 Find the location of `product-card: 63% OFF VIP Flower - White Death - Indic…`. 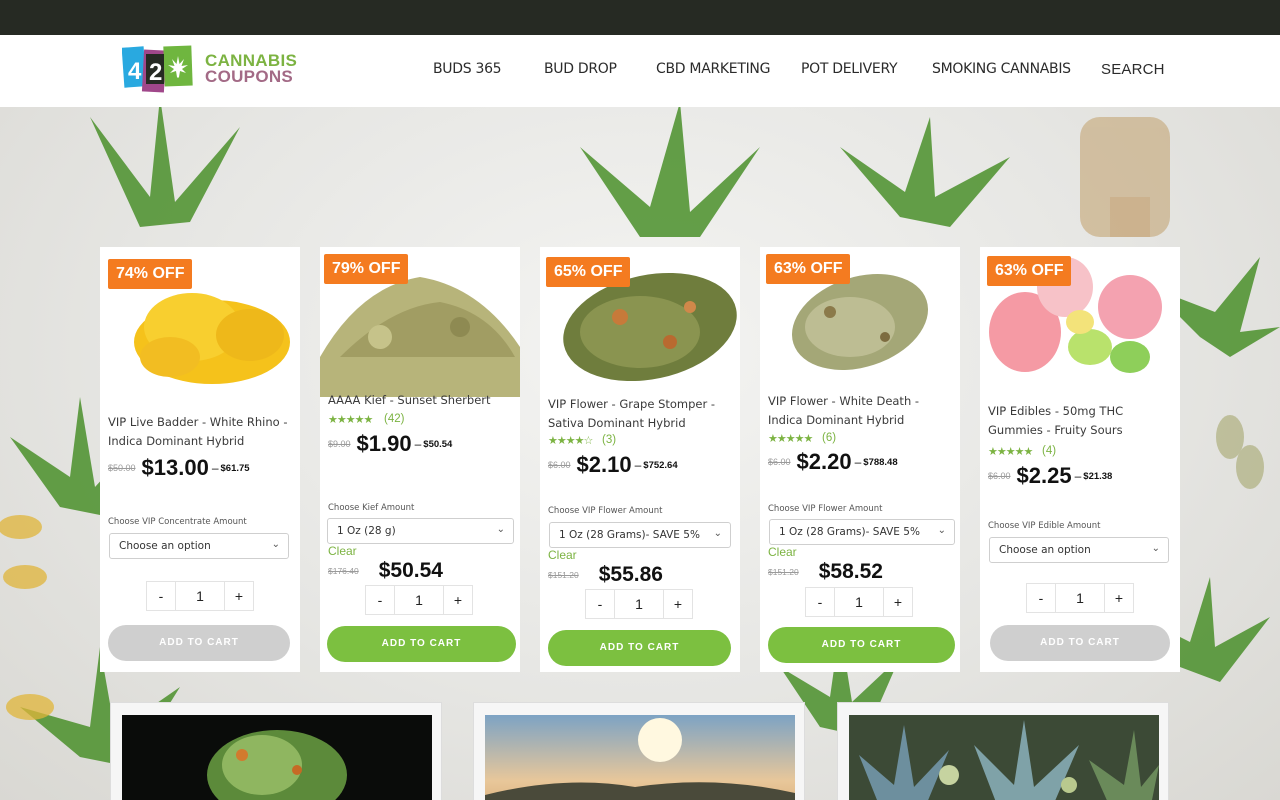

product-card: 63% OFF VIP Flower - White Death - Indic… is located at coordinates (860, 459).